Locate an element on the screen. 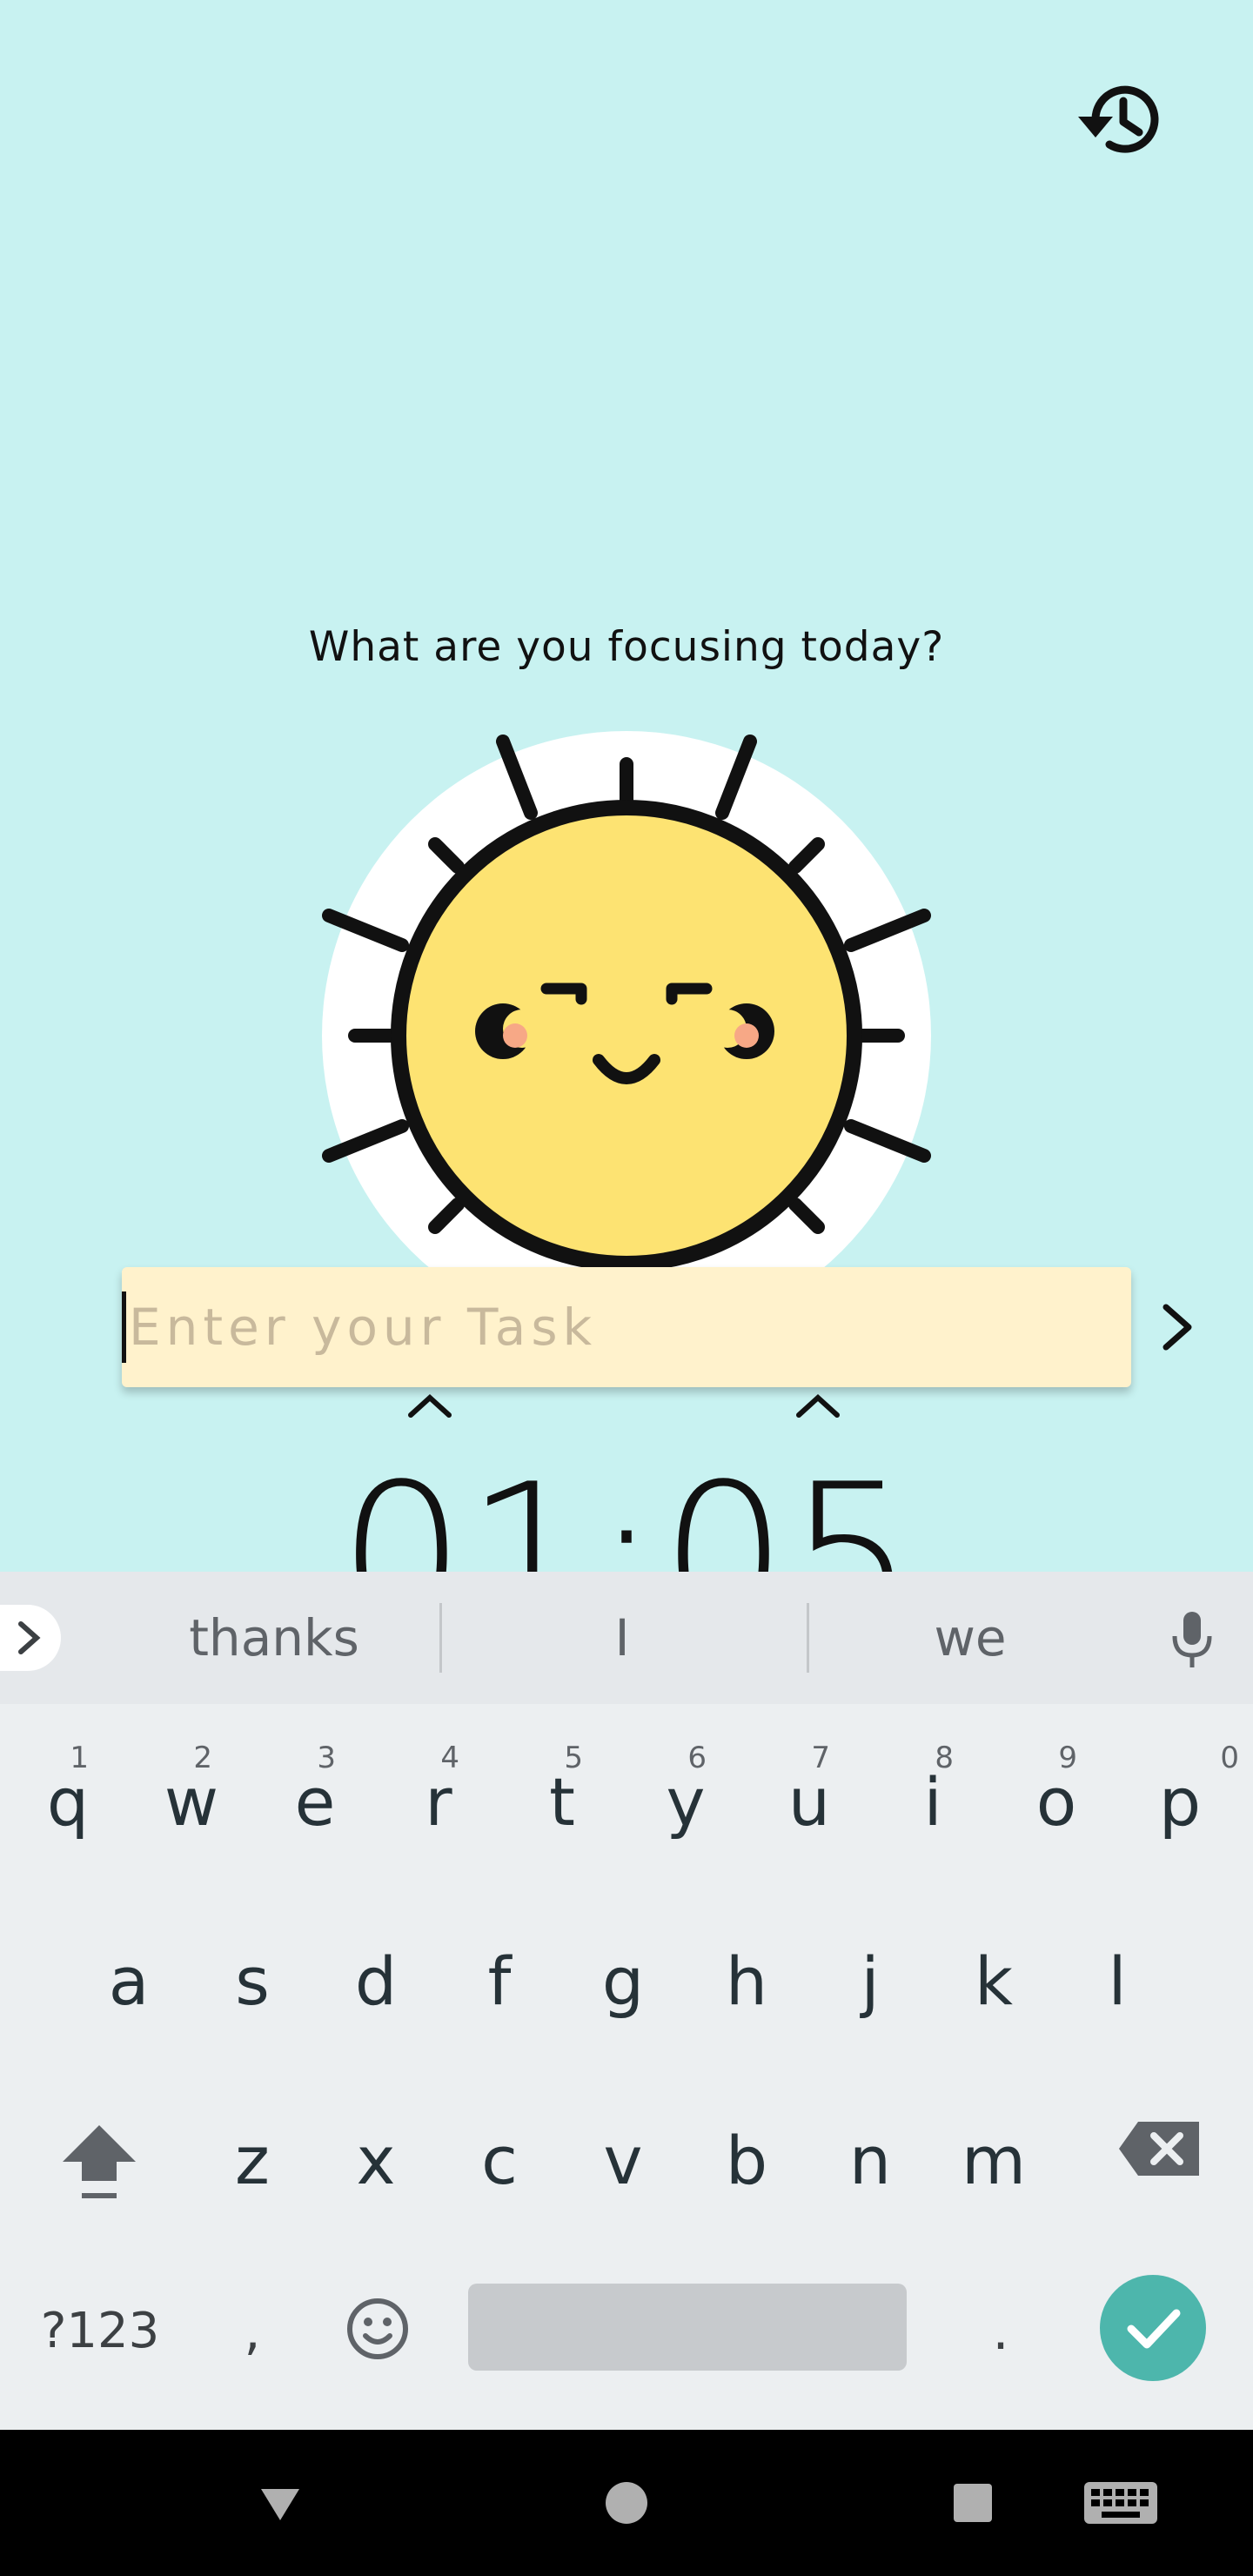 This screenshot has height=2576, width=1253. keyboard-switch-icon is located at coordinates (1120, 2503).